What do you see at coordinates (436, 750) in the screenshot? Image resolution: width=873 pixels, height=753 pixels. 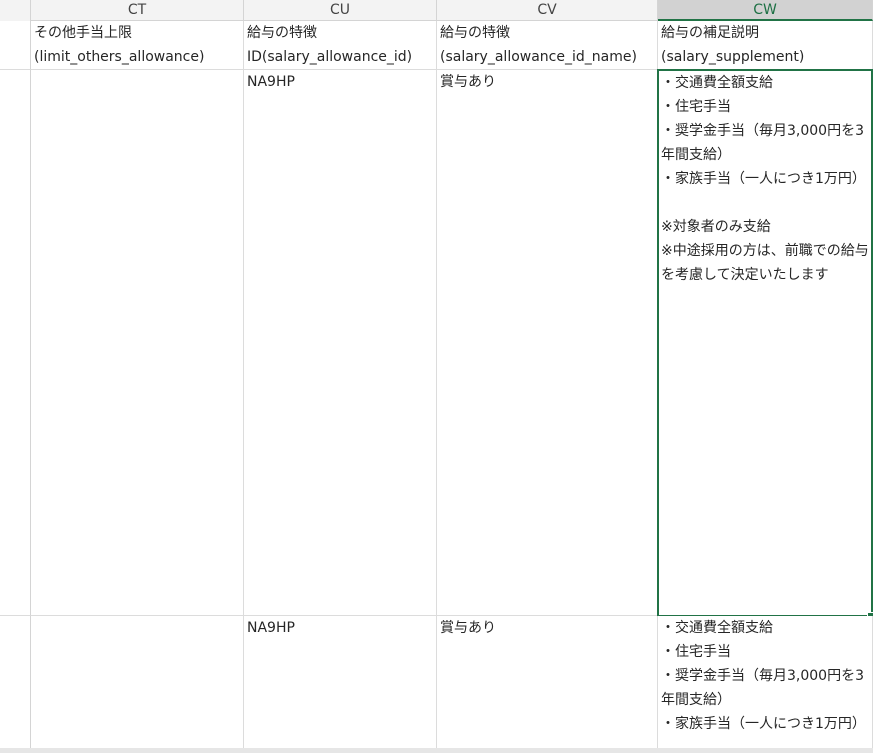 I see `horizontal-scroll-edge` at bounding box center [436, 750].